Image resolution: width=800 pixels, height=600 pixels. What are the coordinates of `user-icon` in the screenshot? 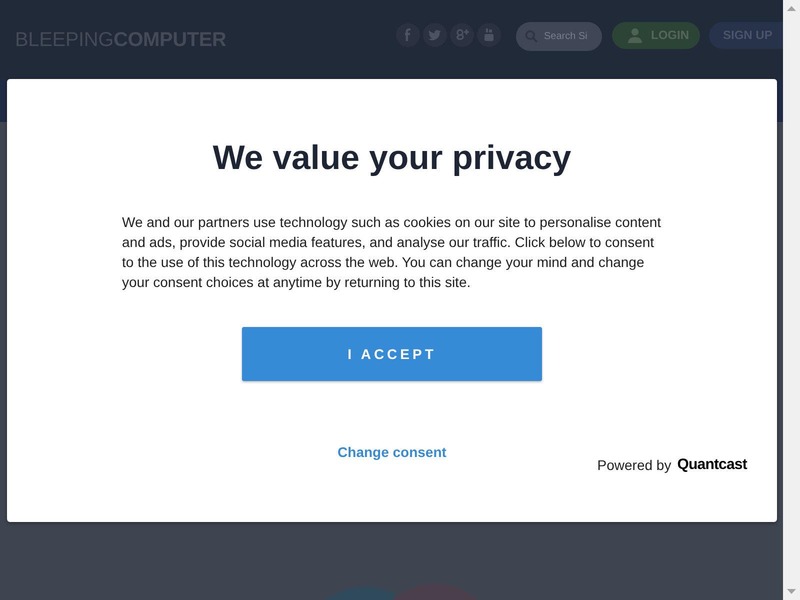 It's located at (635, 35).